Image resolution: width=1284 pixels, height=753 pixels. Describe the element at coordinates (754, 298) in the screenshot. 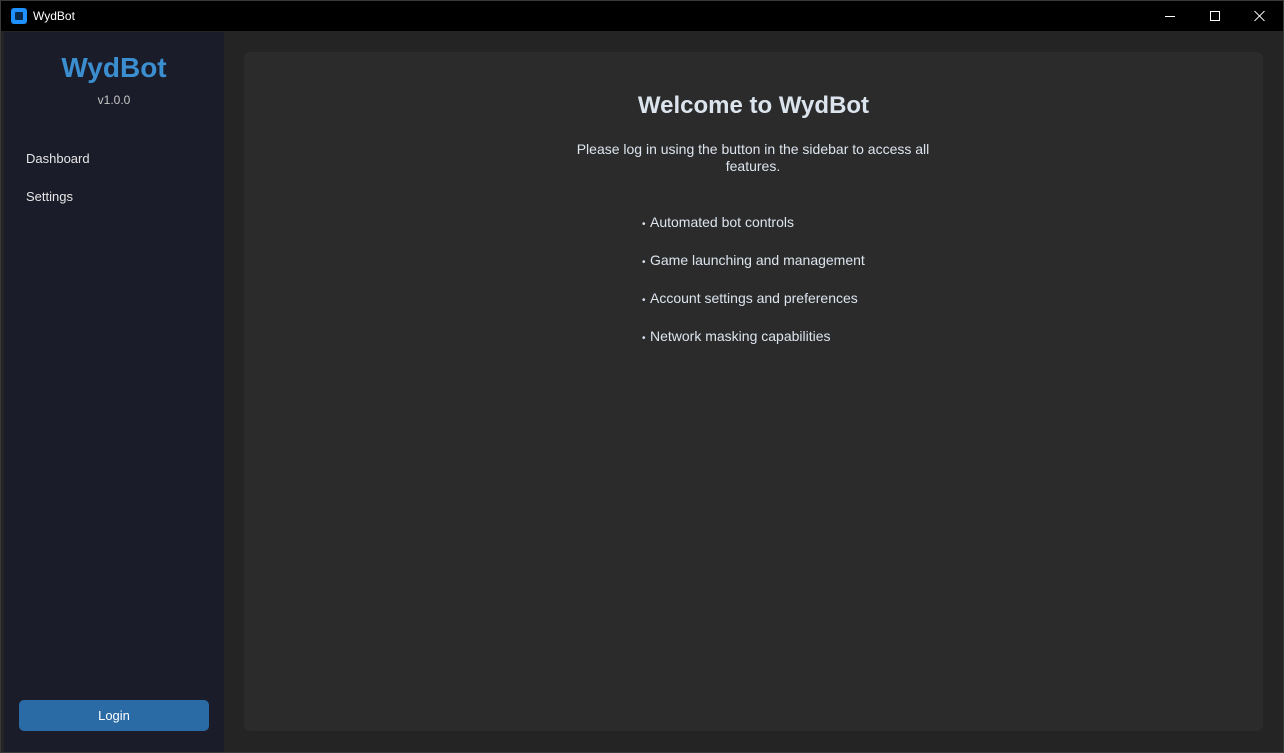

I see `feature-text: Account settings and preferences` at that location.